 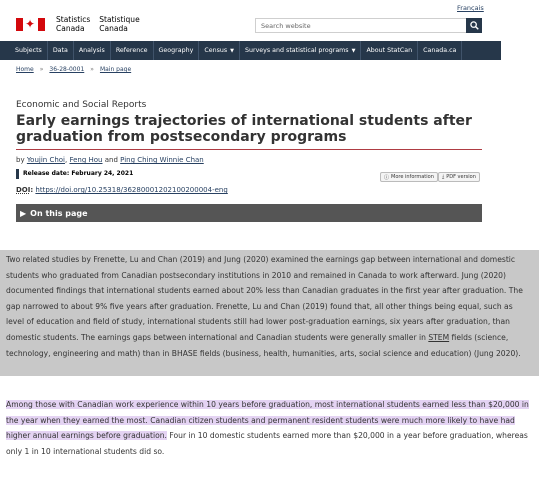 I want to click on nav-analysis: Analysis, so click(x=92, y=50).